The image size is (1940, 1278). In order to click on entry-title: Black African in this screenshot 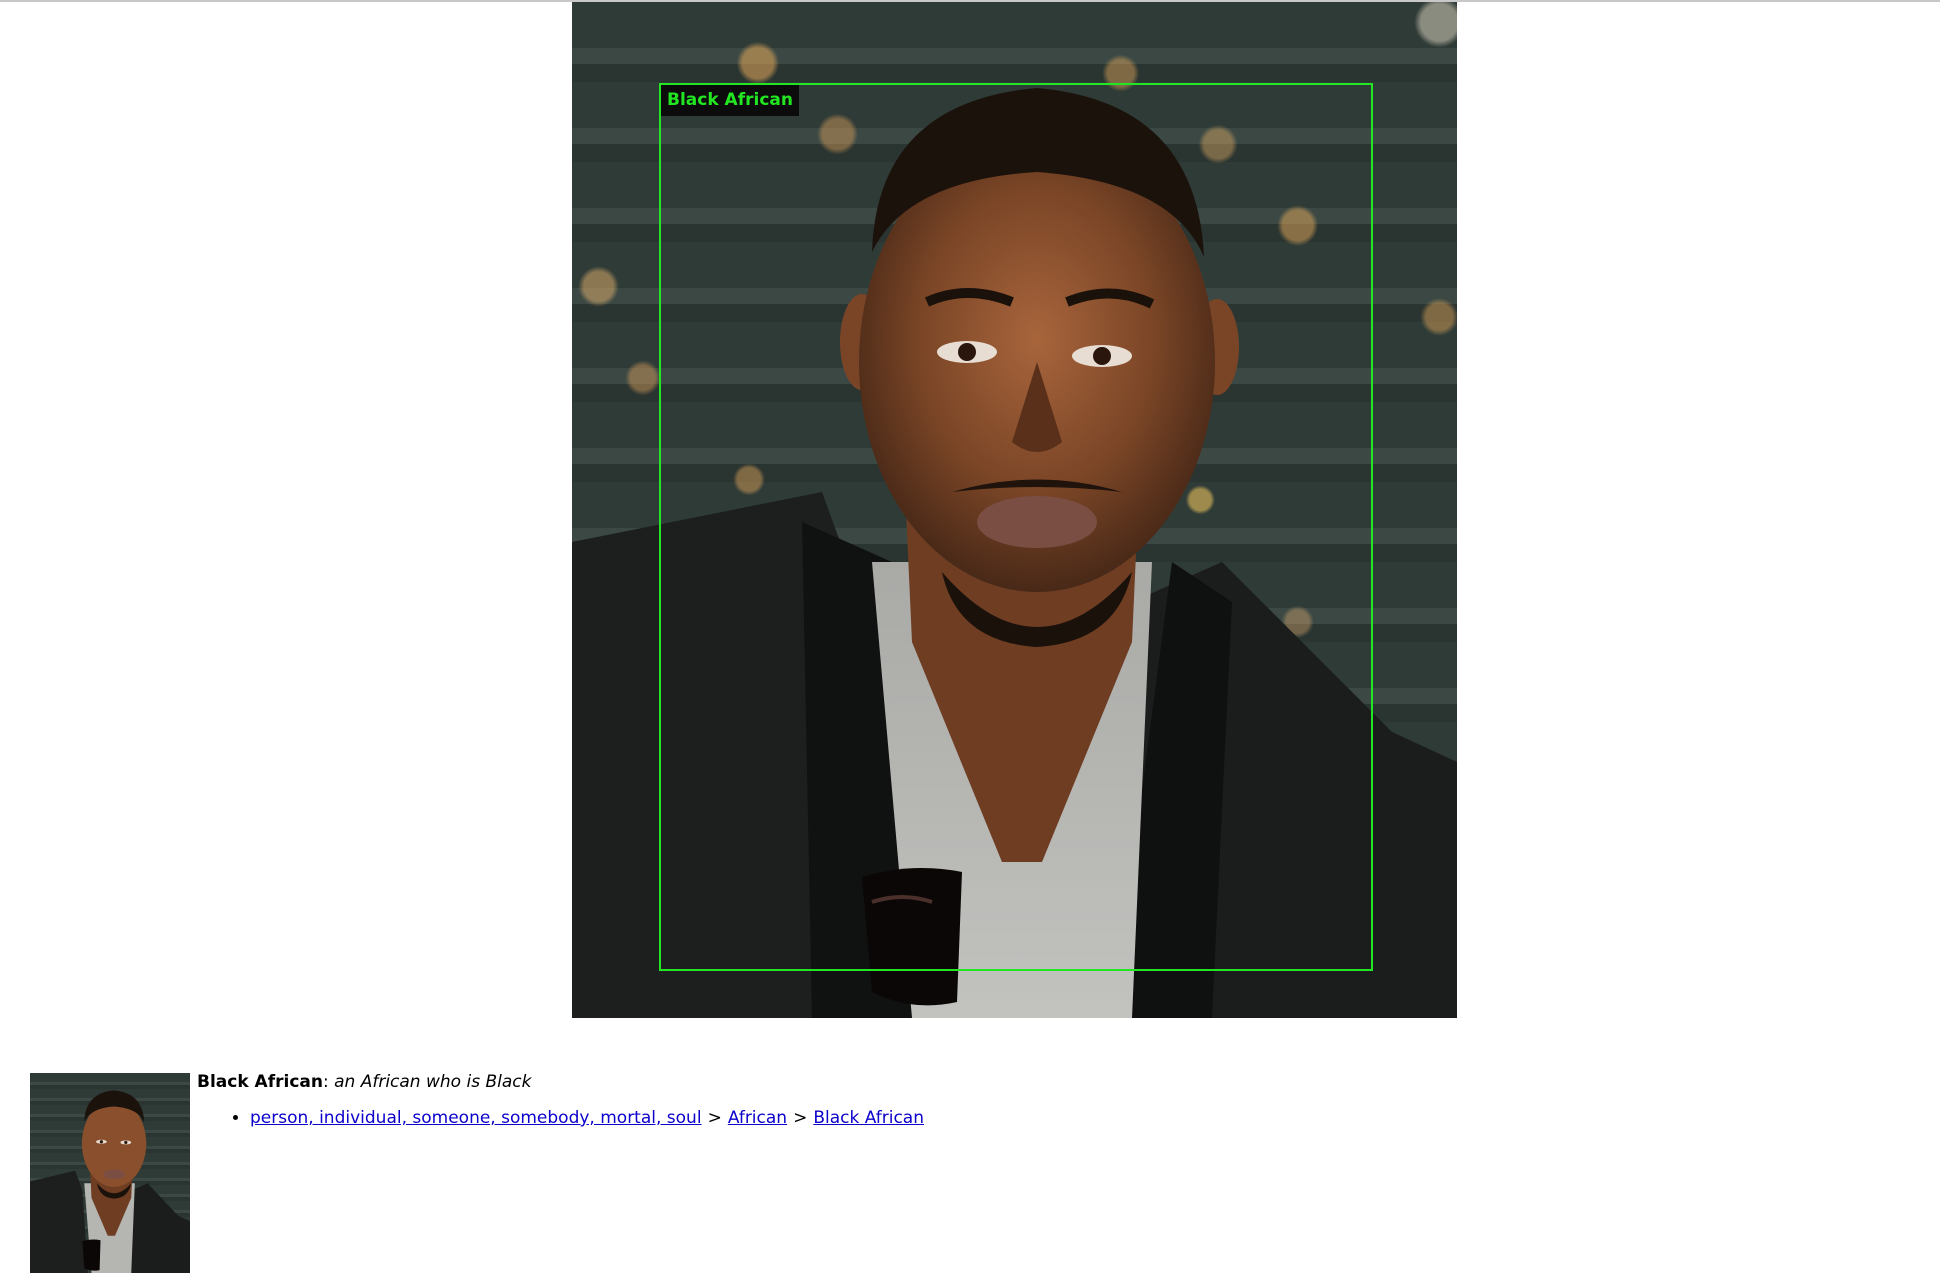, I will do `click(260, 1082)`.